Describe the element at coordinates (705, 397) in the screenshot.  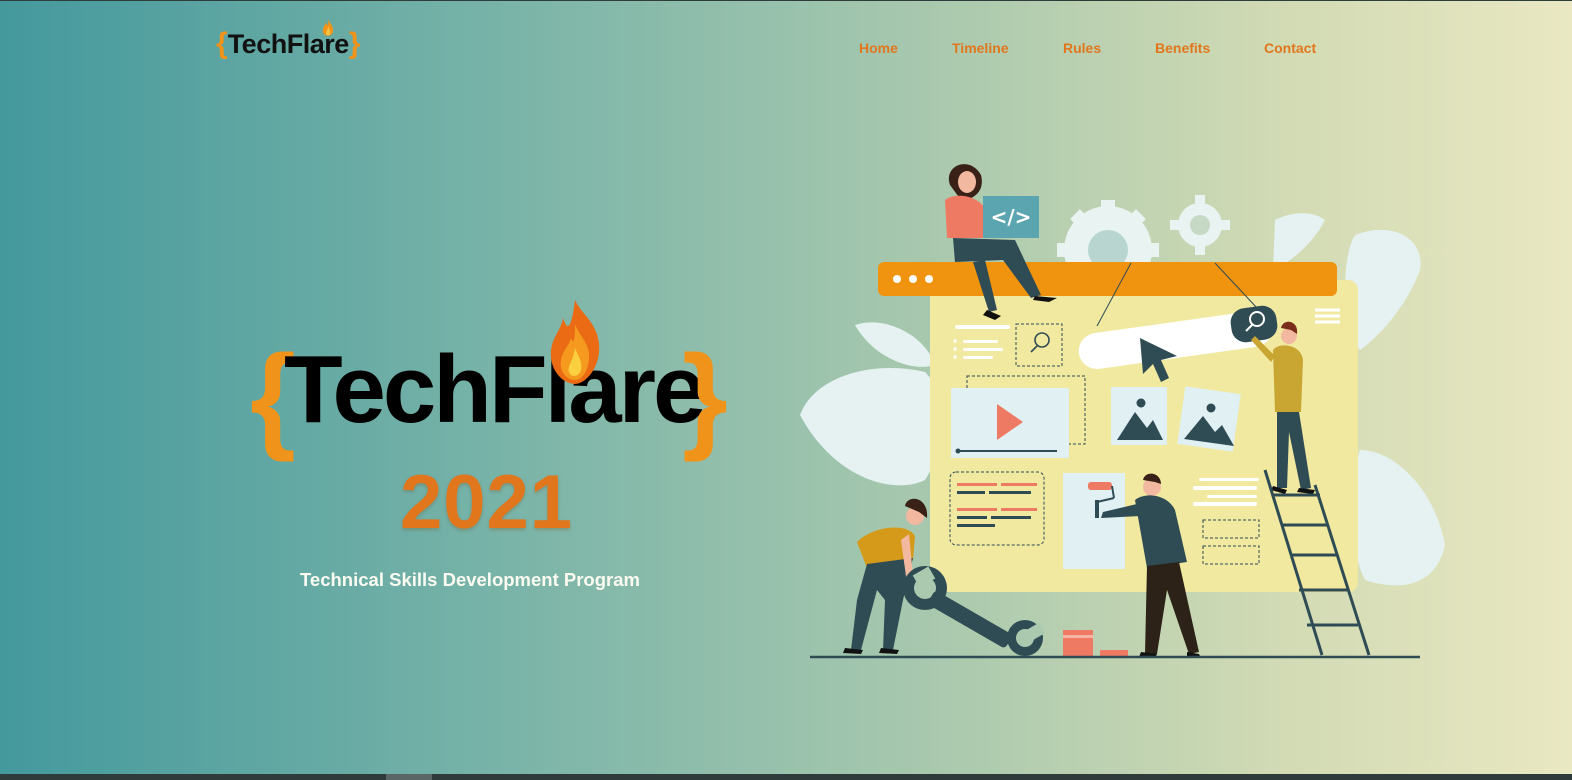
I see `hero-brace-close: }` at that location.